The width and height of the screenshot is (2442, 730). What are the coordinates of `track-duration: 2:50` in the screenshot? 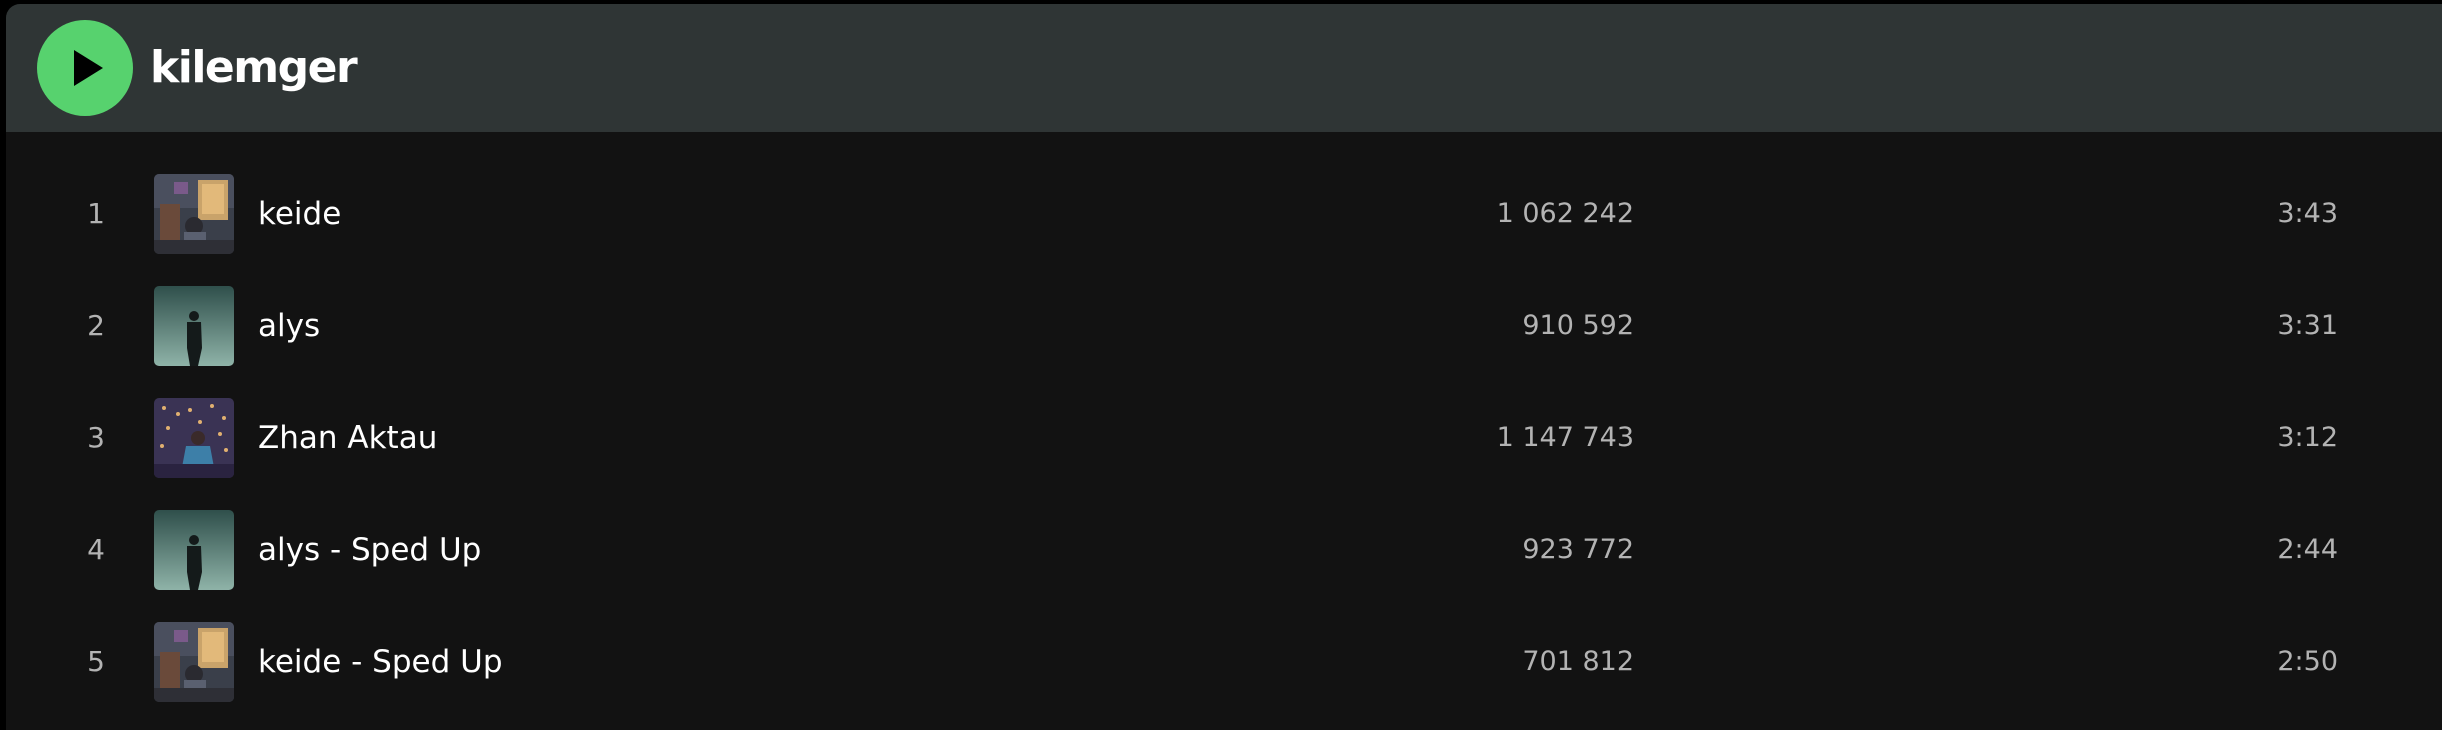 It's located at (2307, 661).